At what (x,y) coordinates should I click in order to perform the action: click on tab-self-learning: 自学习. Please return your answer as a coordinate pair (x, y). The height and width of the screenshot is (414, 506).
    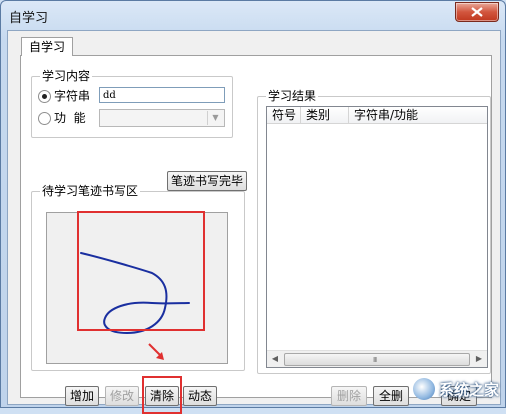
    Looking at the image, I should click on (47, 46).